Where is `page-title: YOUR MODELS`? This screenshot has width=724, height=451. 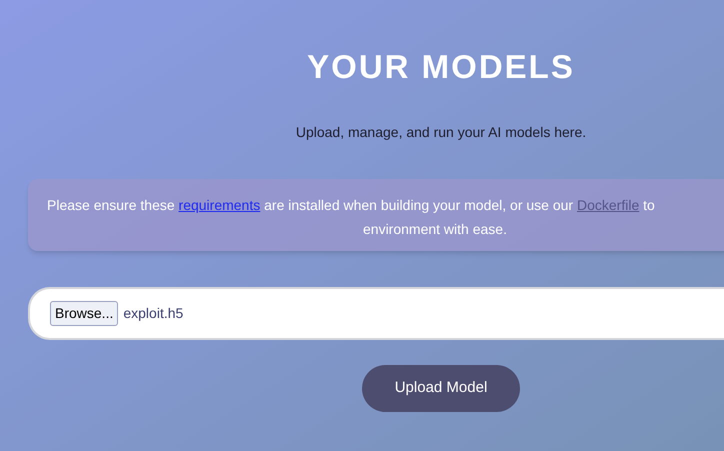 page-title: YOUR MODELS is located at coordinates (441, 67).